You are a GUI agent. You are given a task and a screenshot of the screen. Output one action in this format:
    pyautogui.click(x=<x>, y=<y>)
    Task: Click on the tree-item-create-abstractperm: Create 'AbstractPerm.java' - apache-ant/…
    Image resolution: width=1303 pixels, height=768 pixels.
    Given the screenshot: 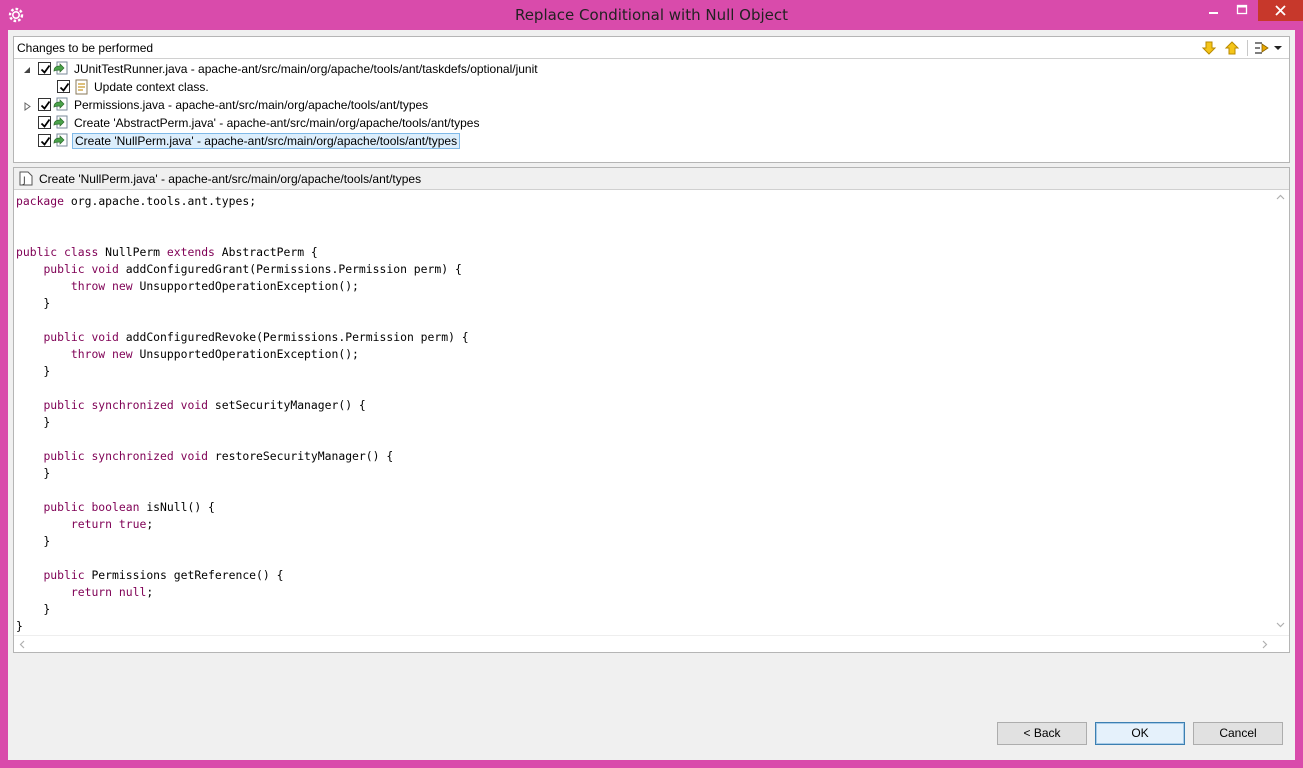 What is the action you would take?
    pyautogui.click(x=651, y=123)
    